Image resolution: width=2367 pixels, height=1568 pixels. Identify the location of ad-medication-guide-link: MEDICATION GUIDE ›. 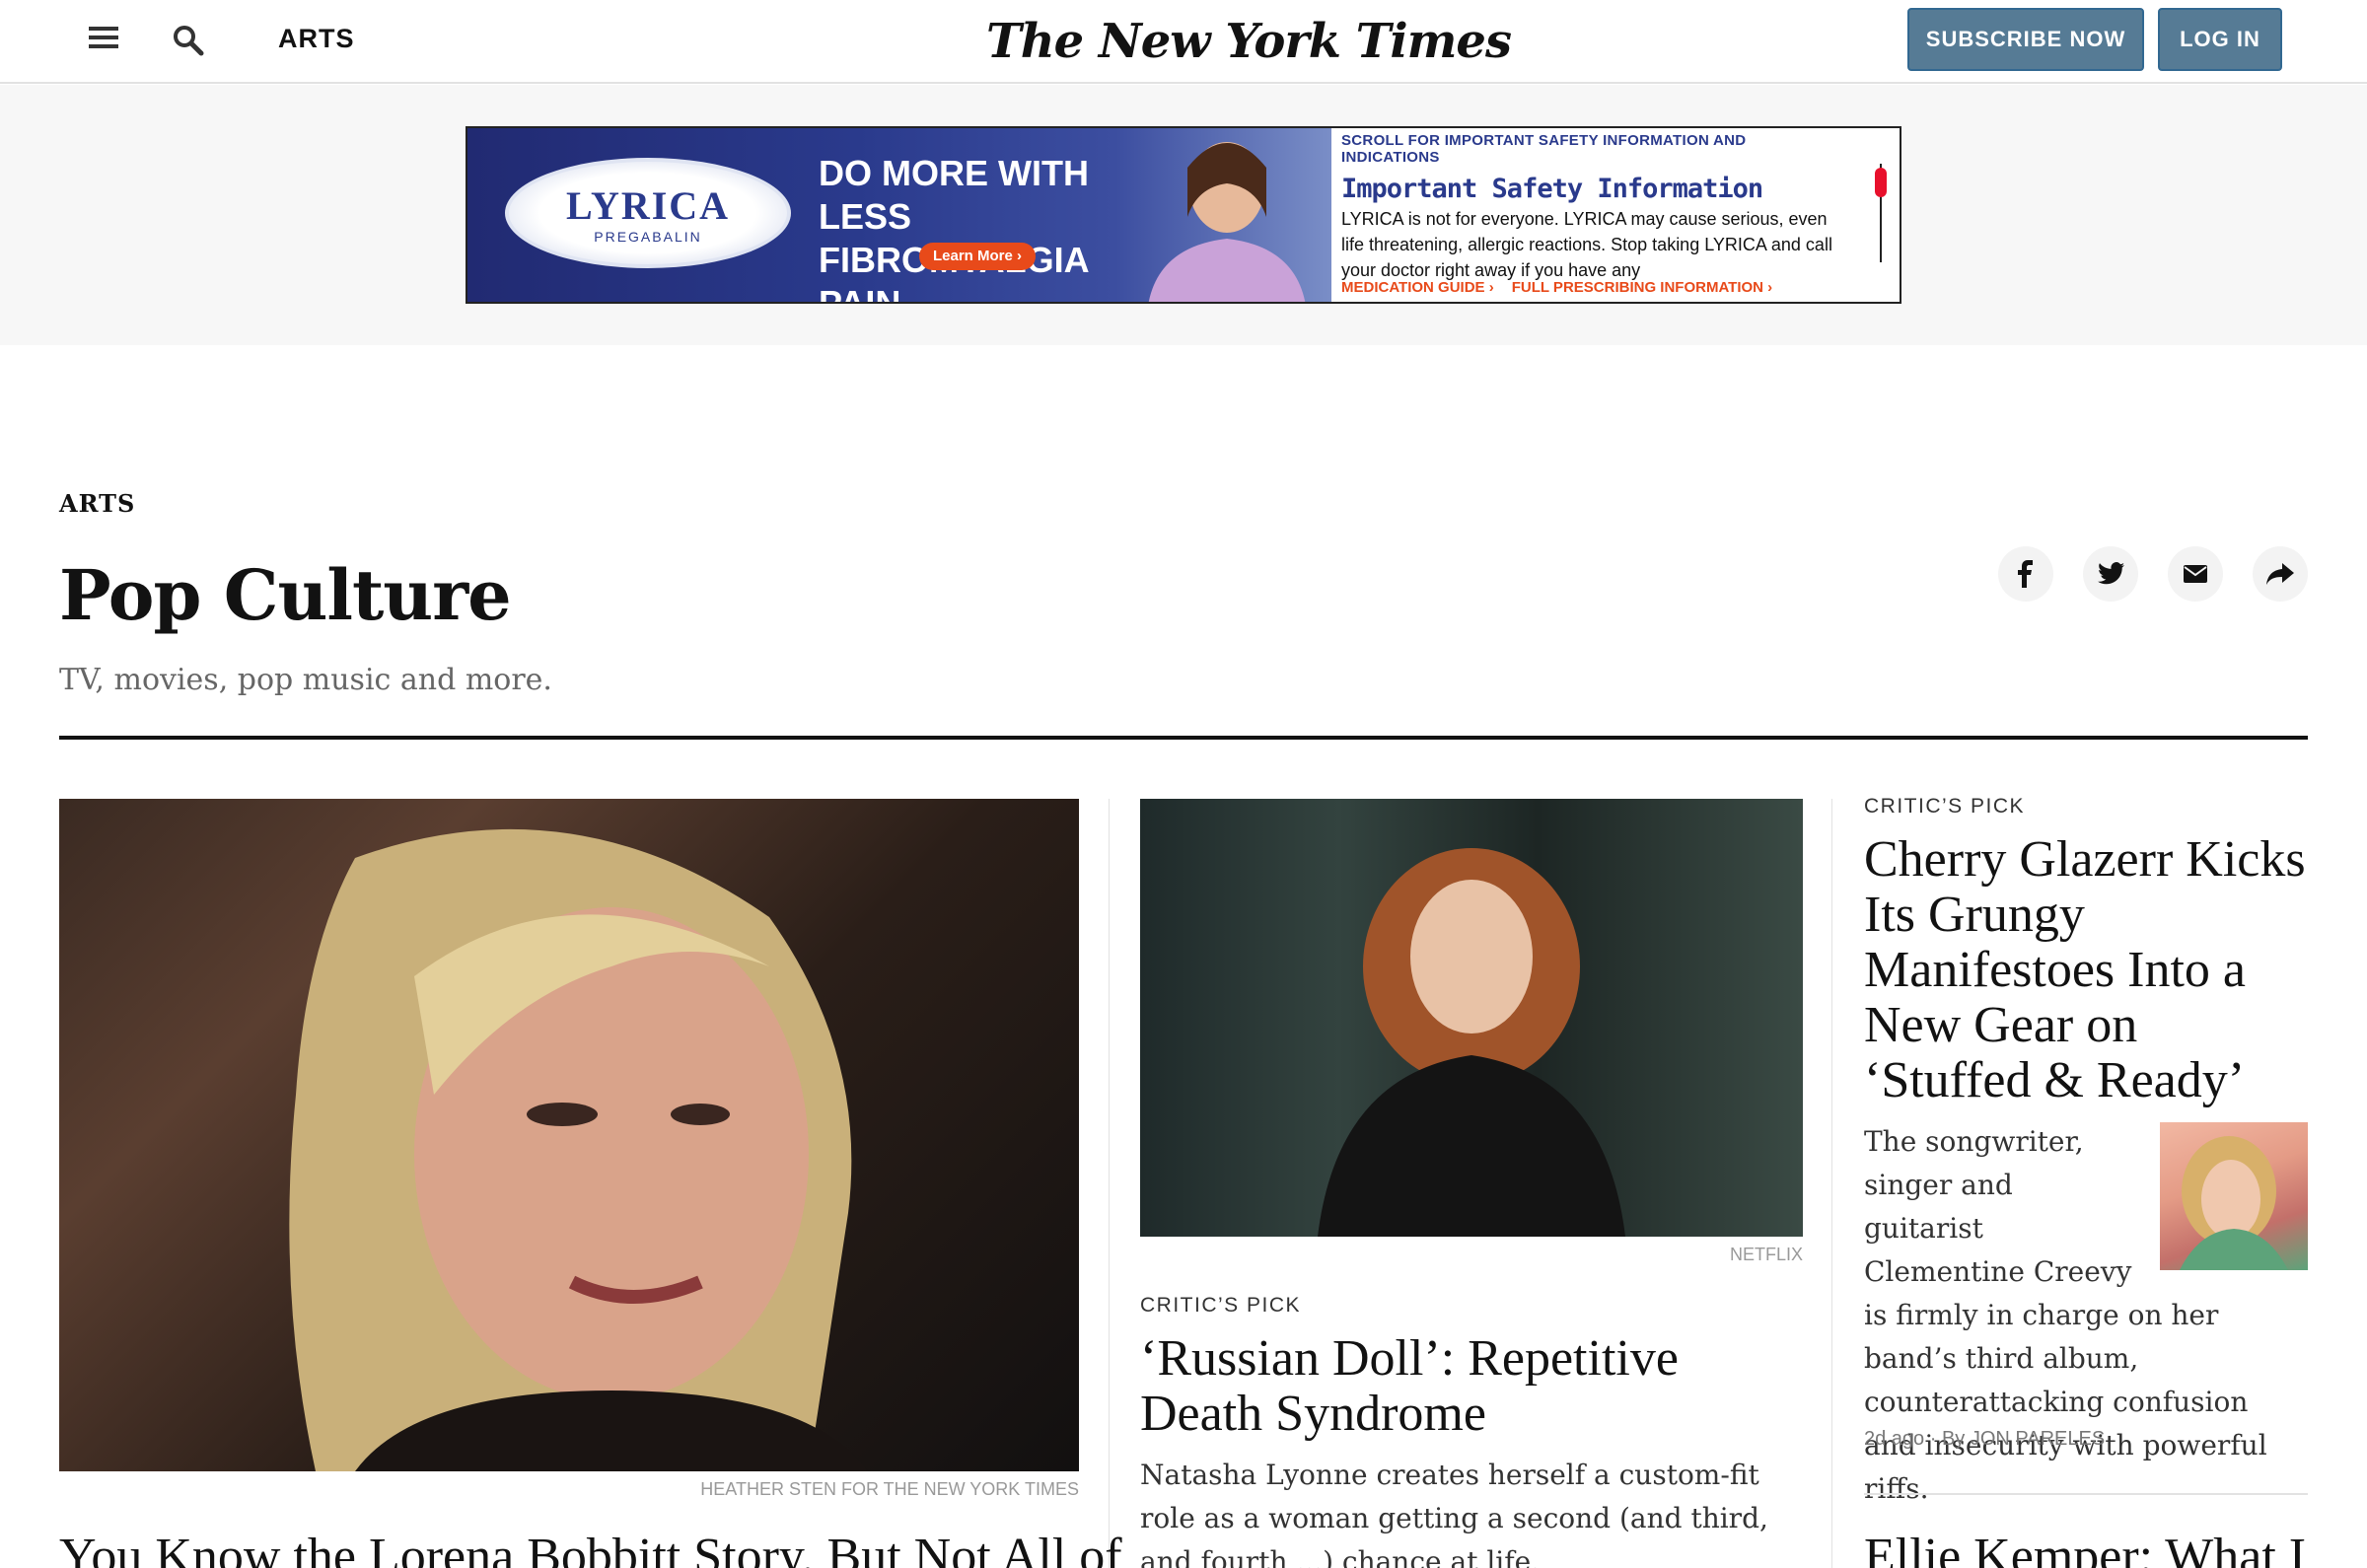
(1418, 287).